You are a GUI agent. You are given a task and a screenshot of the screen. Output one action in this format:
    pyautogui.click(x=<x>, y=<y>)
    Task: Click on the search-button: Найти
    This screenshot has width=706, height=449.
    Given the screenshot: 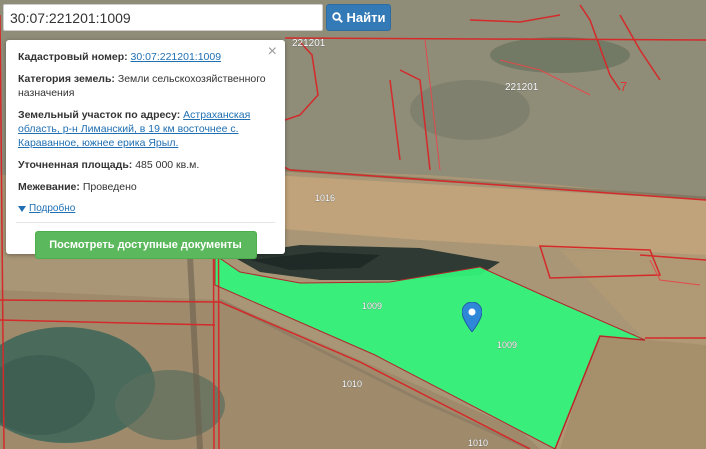 What is the action you would take?
    pyautogui.click(x=358, y=17)
    